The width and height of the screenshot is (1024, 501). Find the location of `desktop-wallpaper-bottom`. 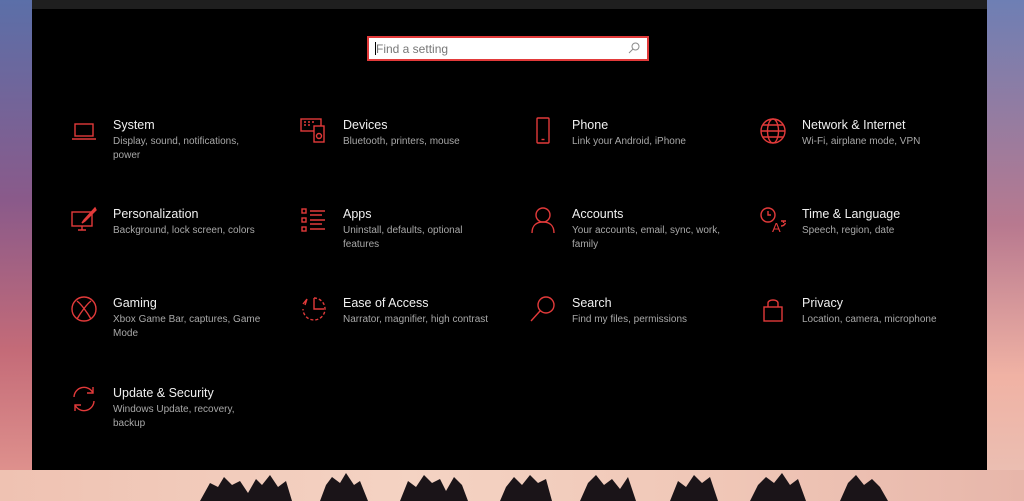

desktop-wallpaper-bottom is located at coordinates (512, 485).